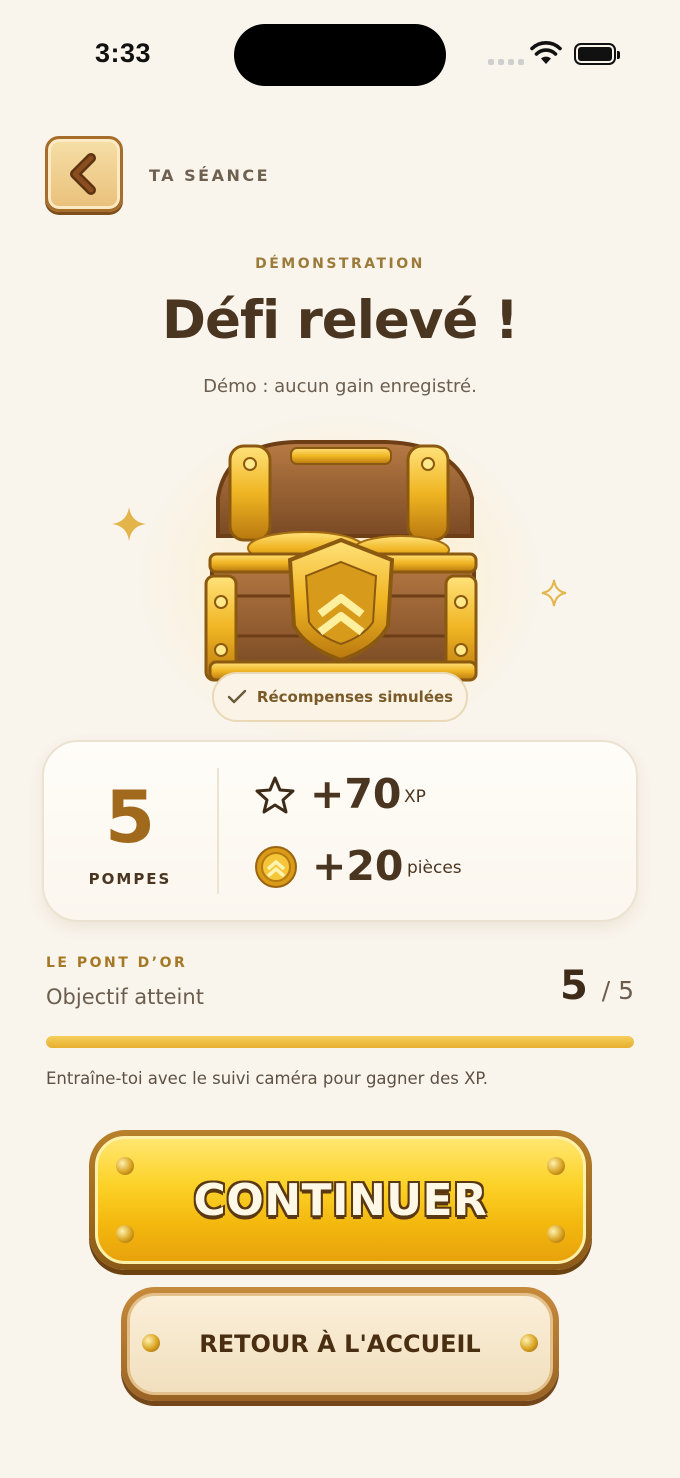 The image size is (680, 1478). Describe the element at coordinates (125, 997) in the screenshot. I see `quest-status: Objectif atteint` at that location.